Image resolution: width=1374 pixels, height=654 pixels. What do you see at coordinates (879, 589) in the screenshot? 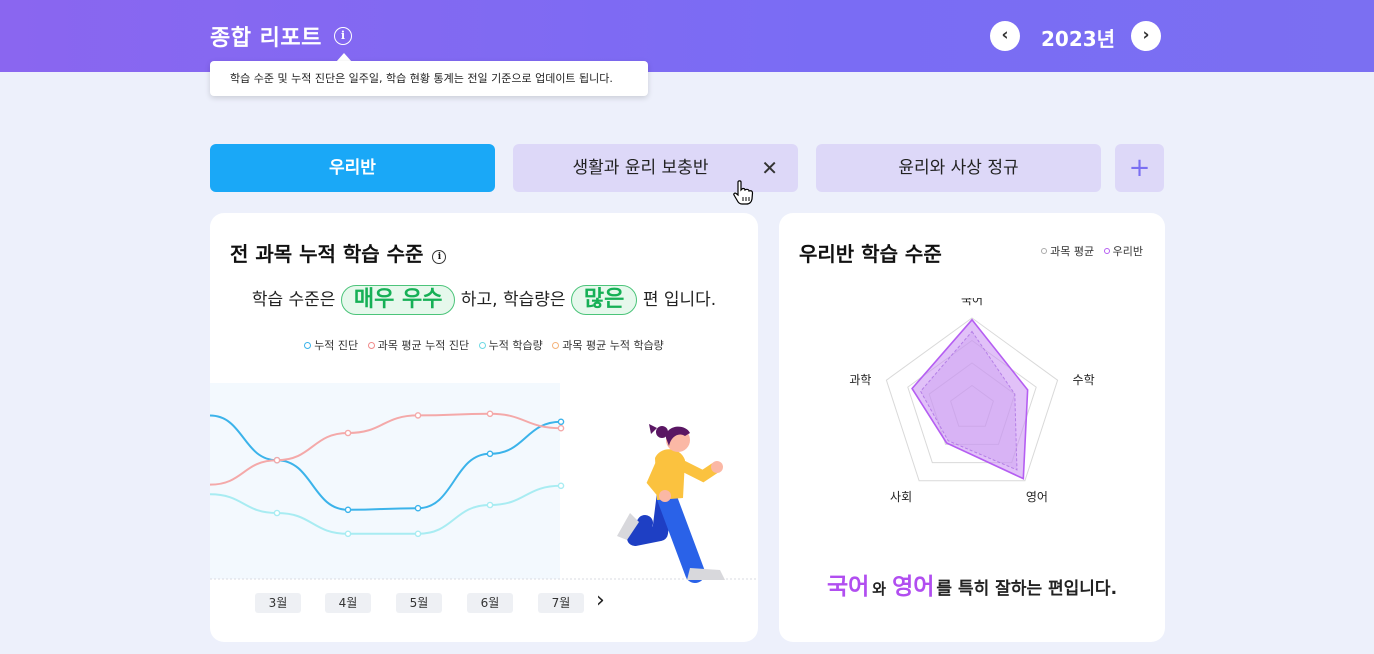
I see `msg-connector: 와` at bounding box center [879, 589].